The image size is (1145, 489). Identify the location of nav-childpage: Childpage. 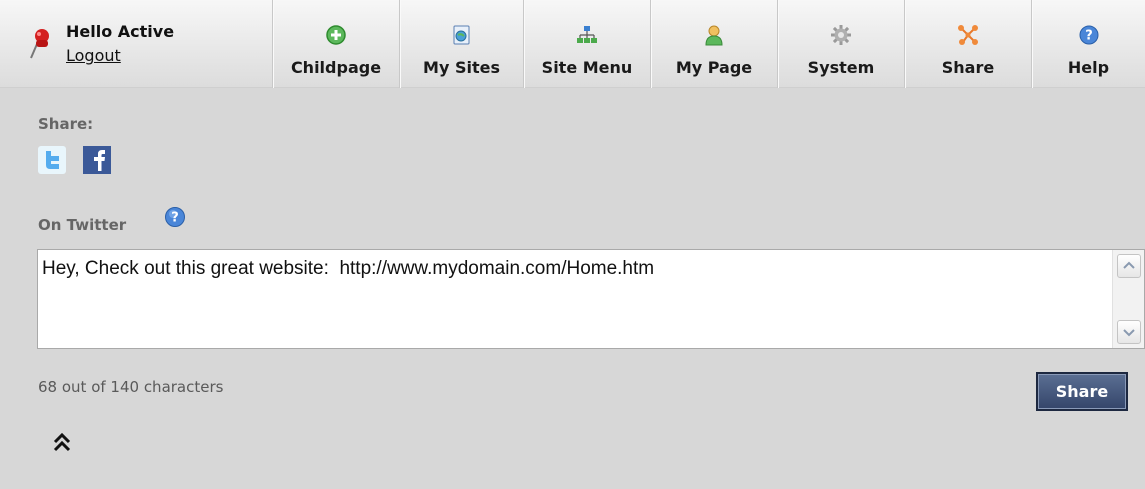
(335, 44).